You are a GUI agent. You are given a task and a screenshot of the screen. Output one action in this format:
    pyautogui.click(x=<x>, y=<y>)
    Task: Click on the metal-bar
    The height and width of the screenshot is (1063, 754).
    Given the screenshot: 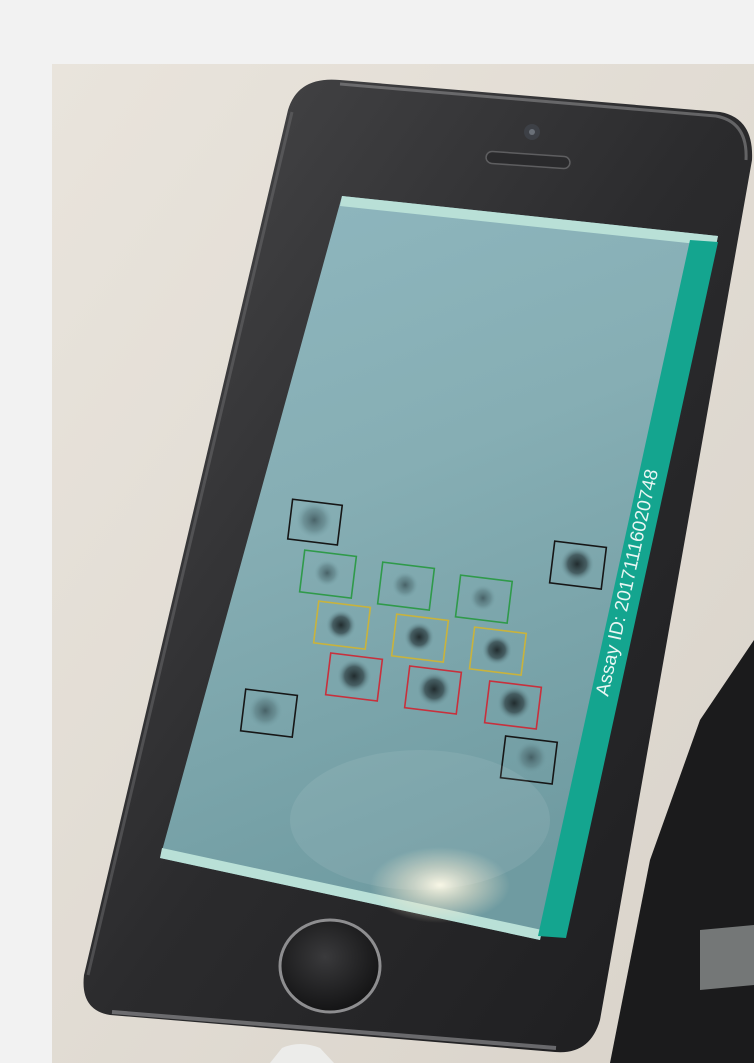 What is the action you would take?
    pyautogui.click(x=727, y=957)
    